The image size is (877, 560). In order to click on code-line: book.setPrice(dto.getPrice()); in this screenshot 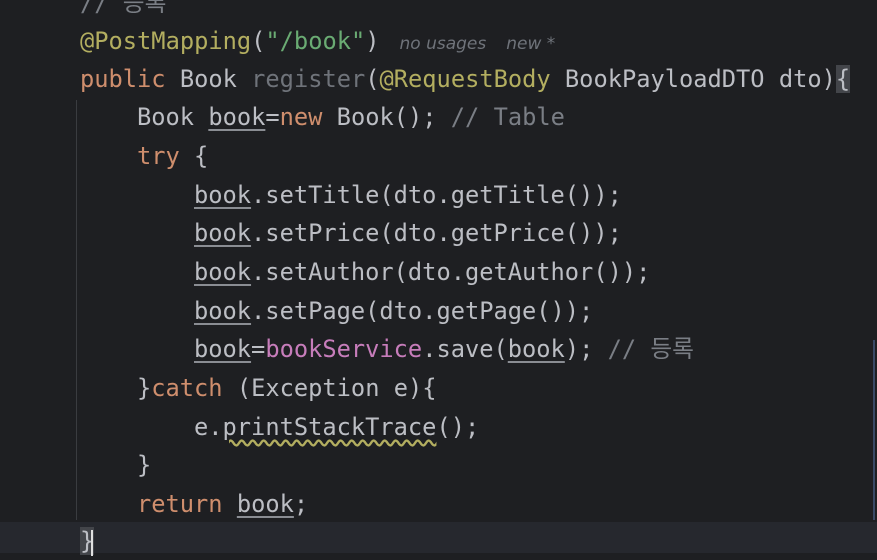, I will do `click(408, 233)`.